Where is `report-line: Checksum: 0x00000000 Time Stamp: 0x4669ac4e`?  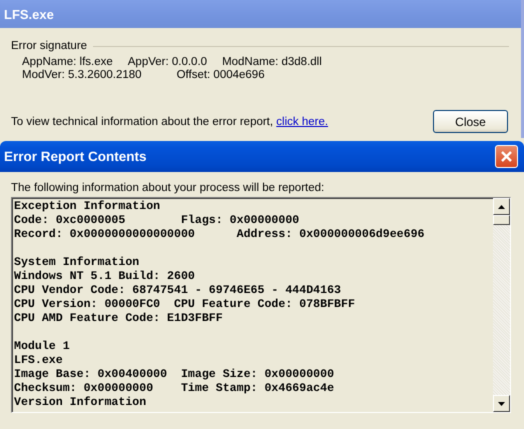
report-line: Checksum: 0x00000000 Time Stamp: 0x4669ac4e is located at coordinates (174, 389).